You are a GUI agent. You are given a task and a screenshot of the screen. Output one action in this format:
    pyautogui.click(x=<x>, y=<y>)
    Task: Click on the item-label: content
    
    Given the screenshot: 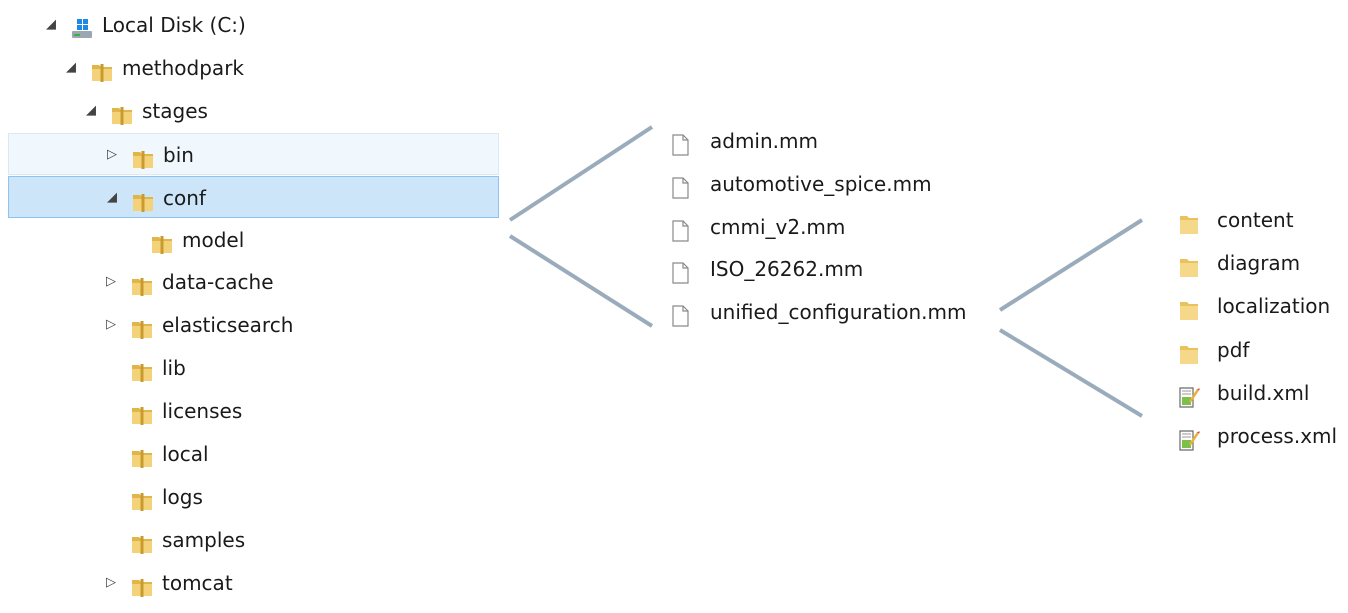 What is the action you would take?
    pyautogui.click(x=1255, y=220)
    